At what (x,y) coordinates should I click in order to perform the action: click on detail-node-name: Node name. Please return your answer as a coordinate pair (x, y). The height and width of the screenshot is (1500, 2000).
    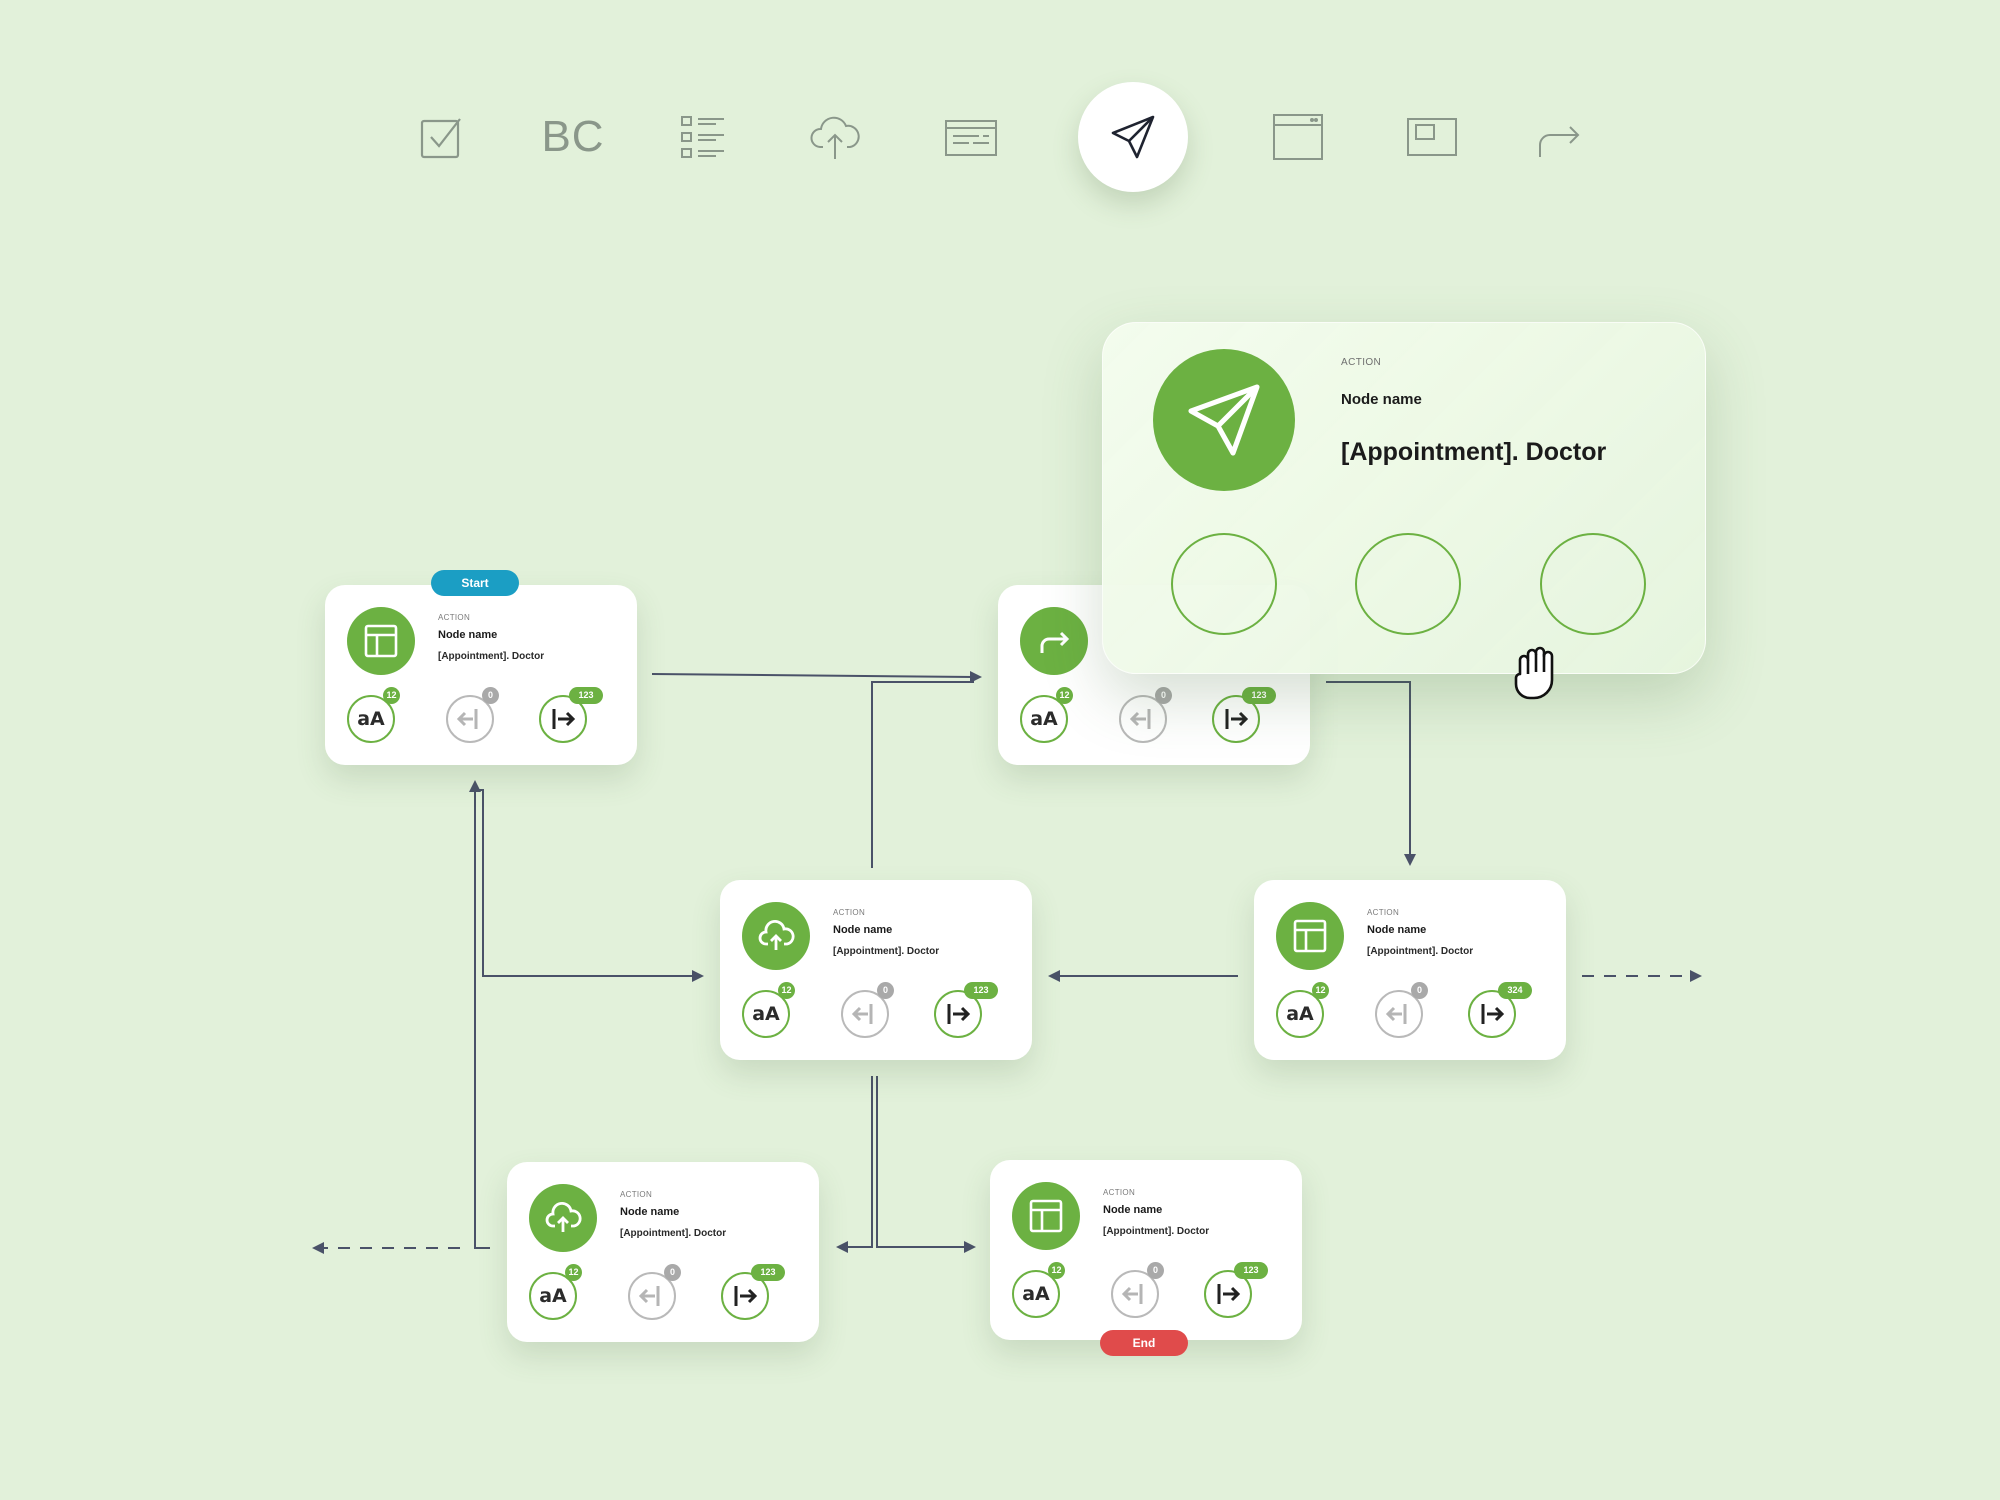
    Looking at the image, I should click on (1381, 399).